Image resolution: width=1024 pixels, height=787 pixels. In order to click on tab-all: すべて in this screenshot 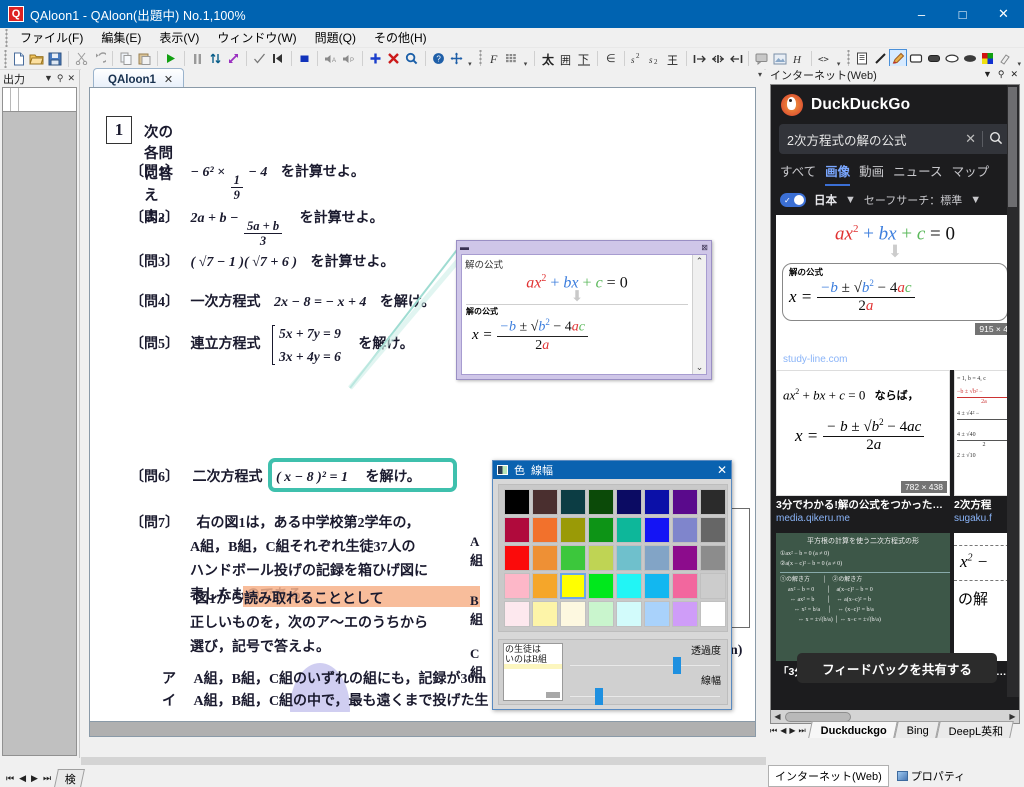, I will do `click(798, 173)`.